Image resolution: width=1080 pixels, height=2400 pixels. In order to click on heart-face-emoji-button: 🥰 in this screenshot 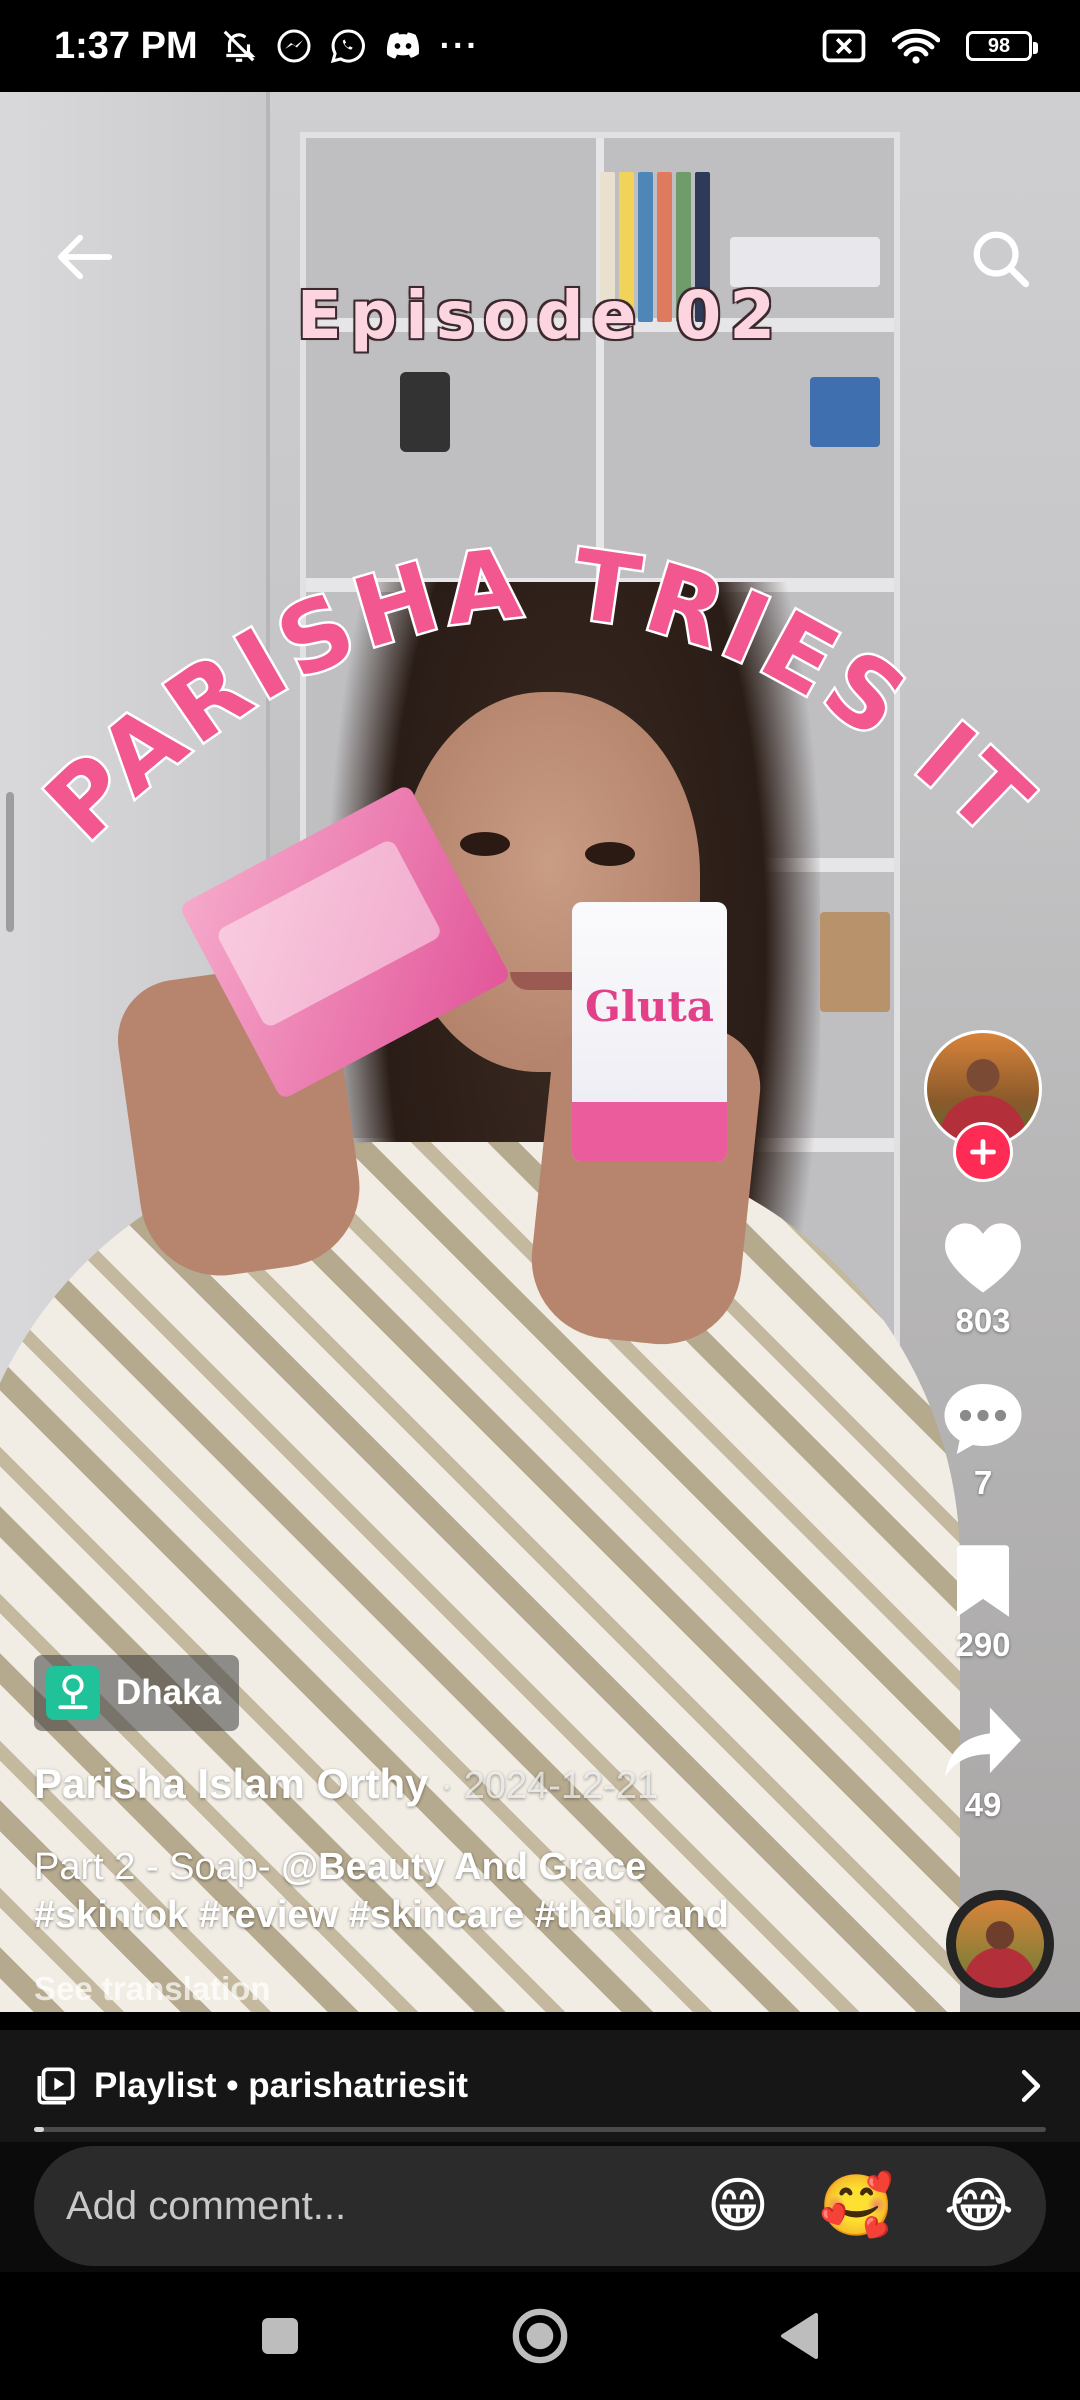, I will do `click(856, 2206)`.